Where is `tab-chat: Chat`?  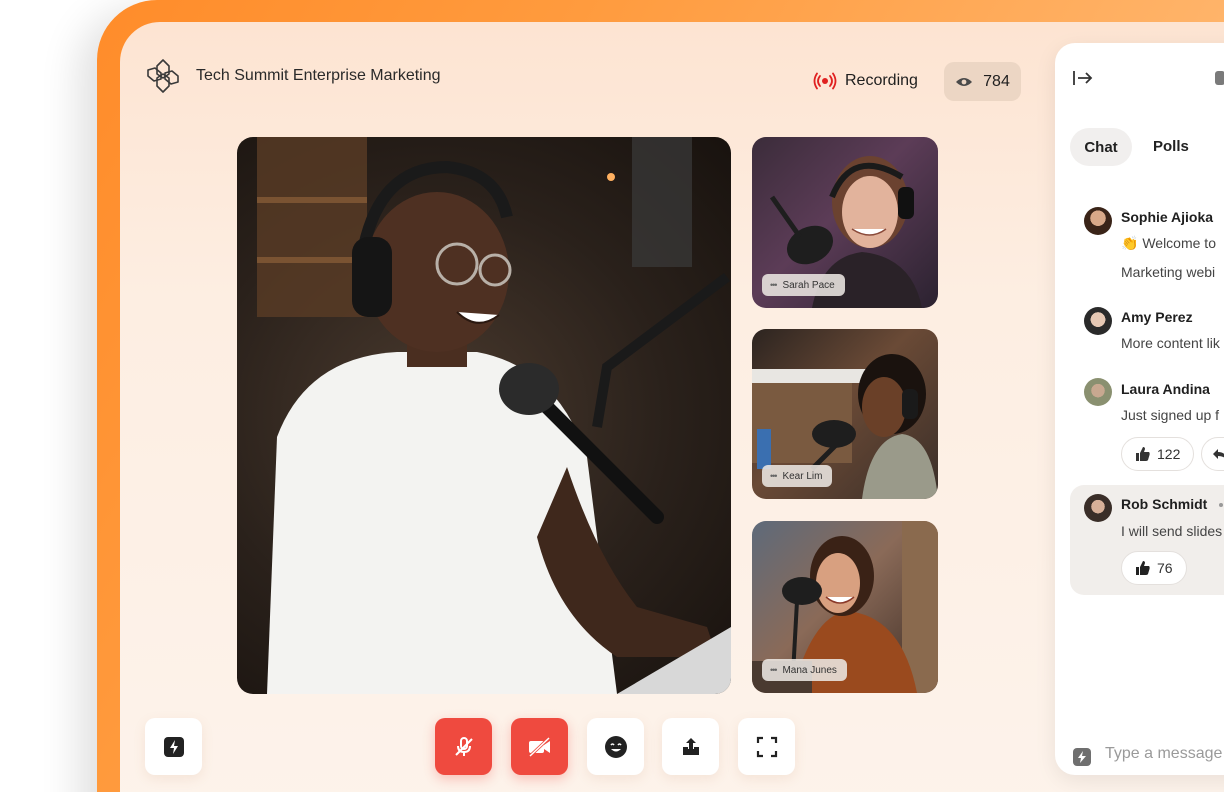
tab-chat: Chat is located at coordinates (1101, 147).